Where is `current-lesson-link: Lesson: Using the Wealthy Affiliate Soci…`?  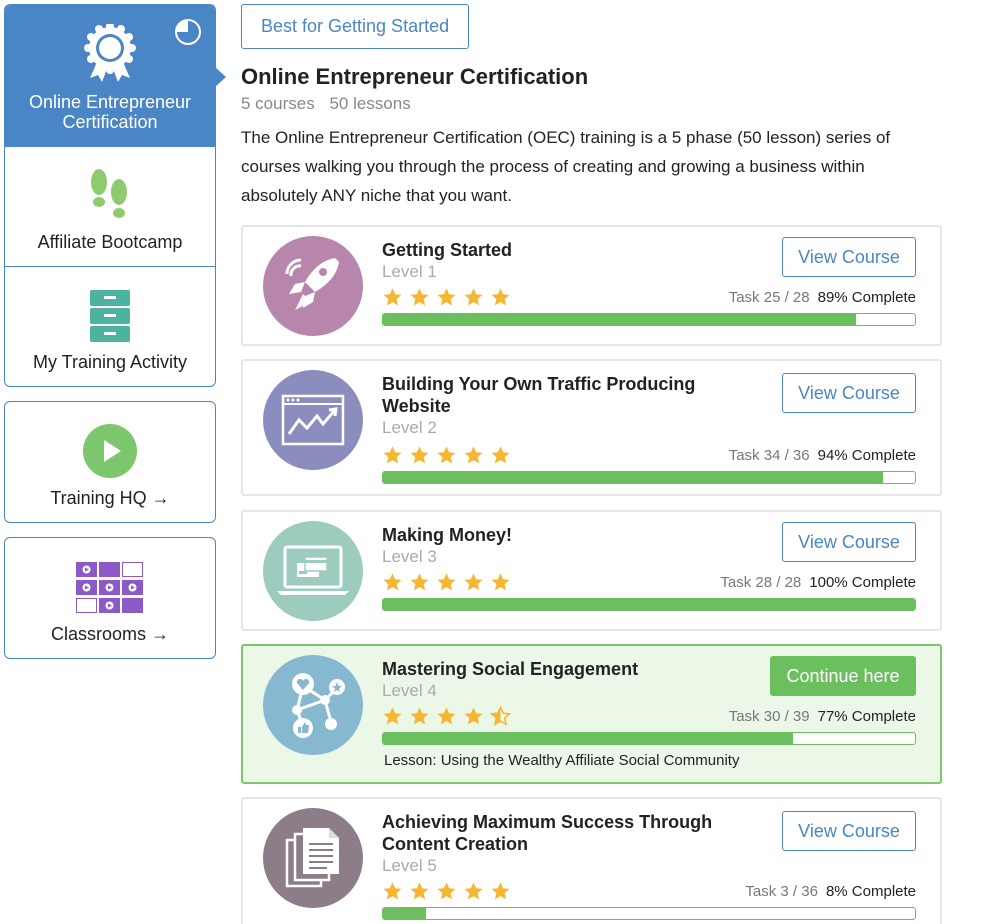
current-lesson-link: Lesson: Using the Wealthy Affiliate Soci… is located at coordinates (561, 760).